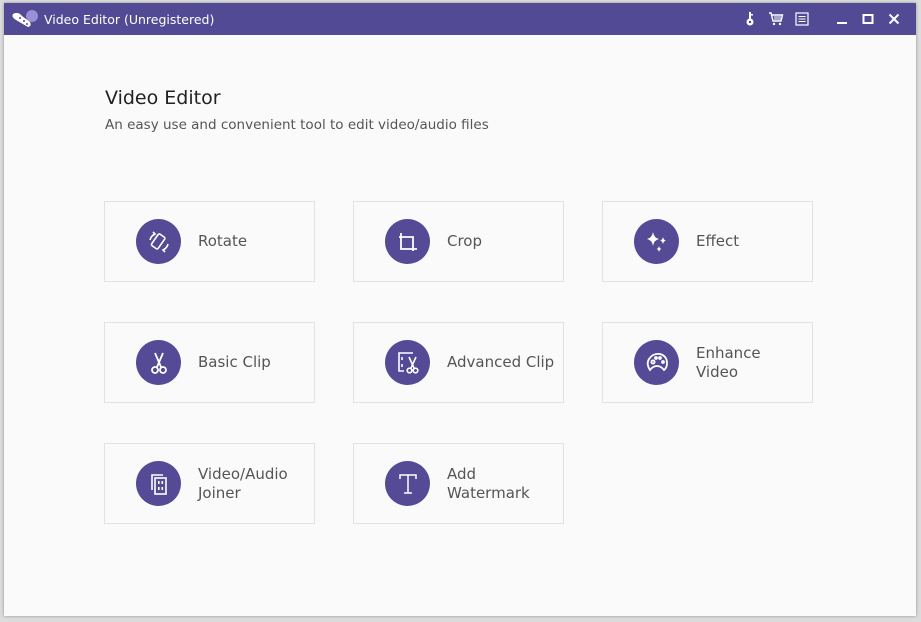 The height and width of the screenshot is (622, 921). I want to click on crop-icon, so click(407, 241).